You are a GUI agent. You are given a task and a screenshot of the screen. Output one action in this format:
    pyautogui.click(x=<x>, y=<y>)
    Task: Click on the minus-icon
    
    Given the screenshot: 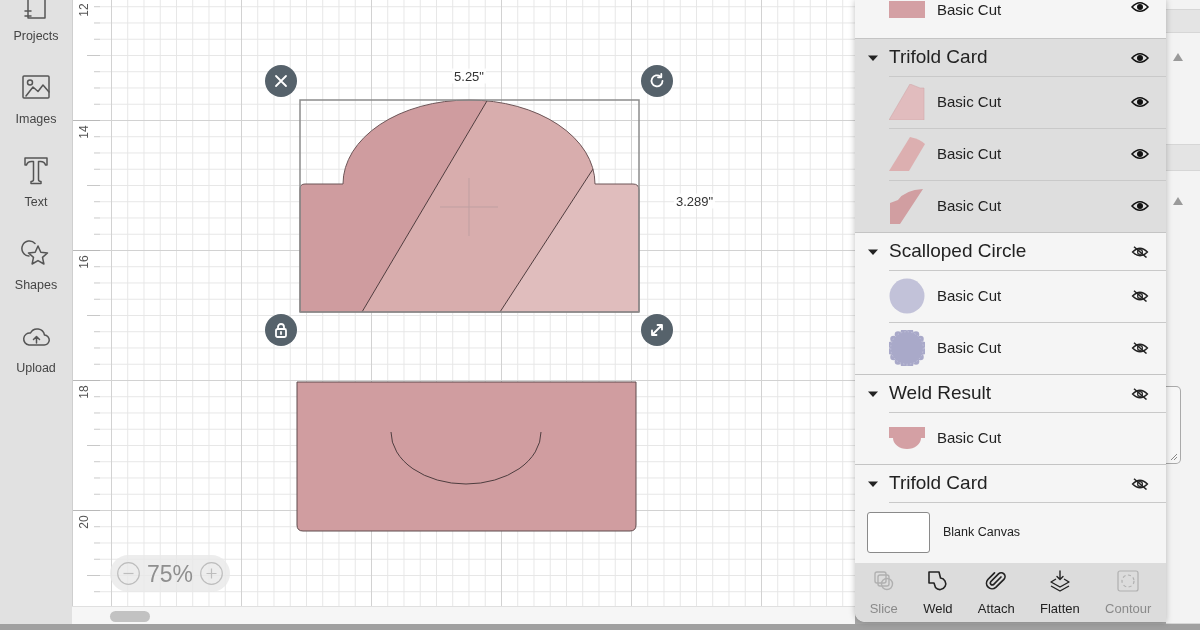 What is the action you would take?
    pyautogui.click(x=128, y=573)
    